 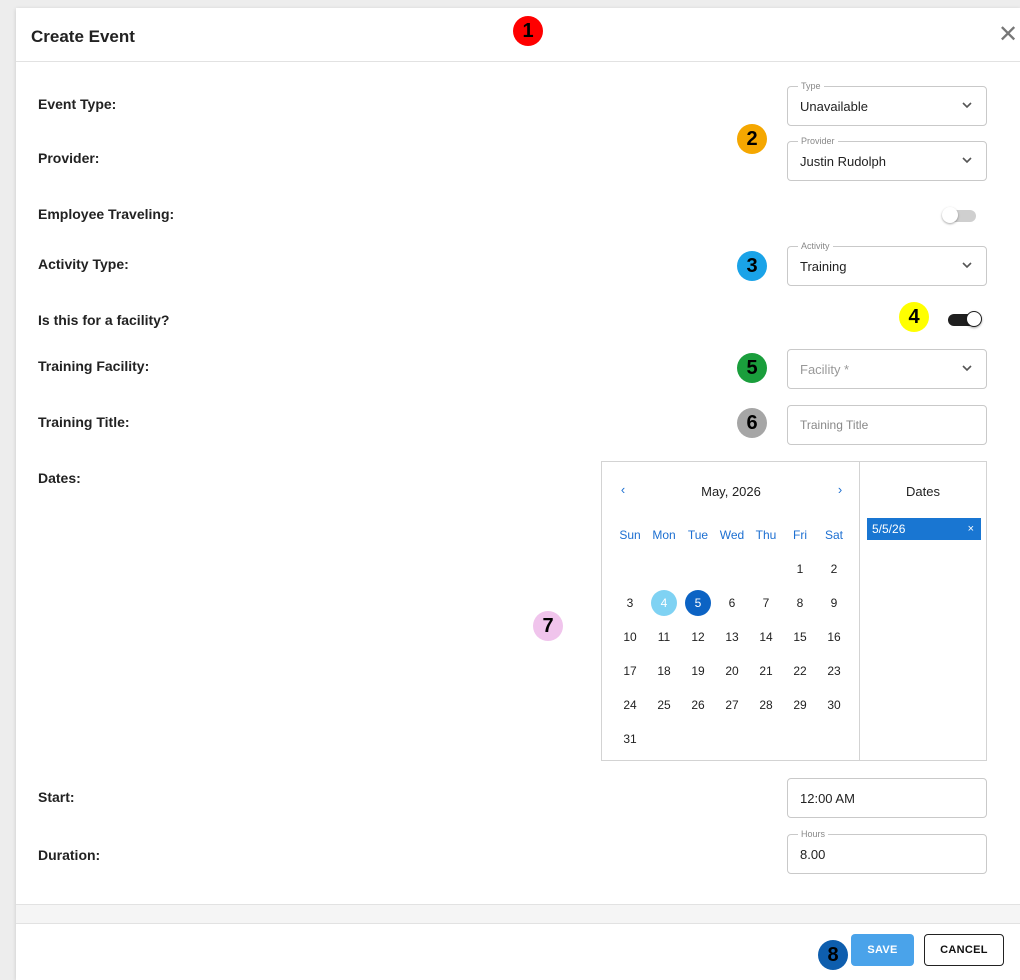 I want to click on marker-8: 8, so click(x=833, y=955).